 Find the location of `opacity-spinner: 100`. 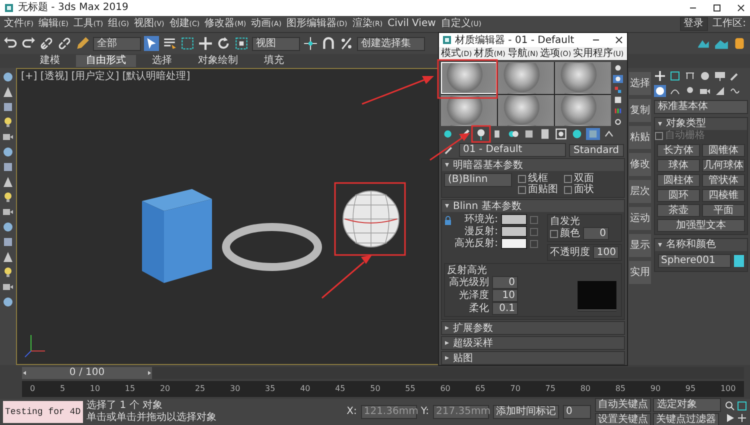

opacity-spinner: 100 is located at coordinates (606, 252).